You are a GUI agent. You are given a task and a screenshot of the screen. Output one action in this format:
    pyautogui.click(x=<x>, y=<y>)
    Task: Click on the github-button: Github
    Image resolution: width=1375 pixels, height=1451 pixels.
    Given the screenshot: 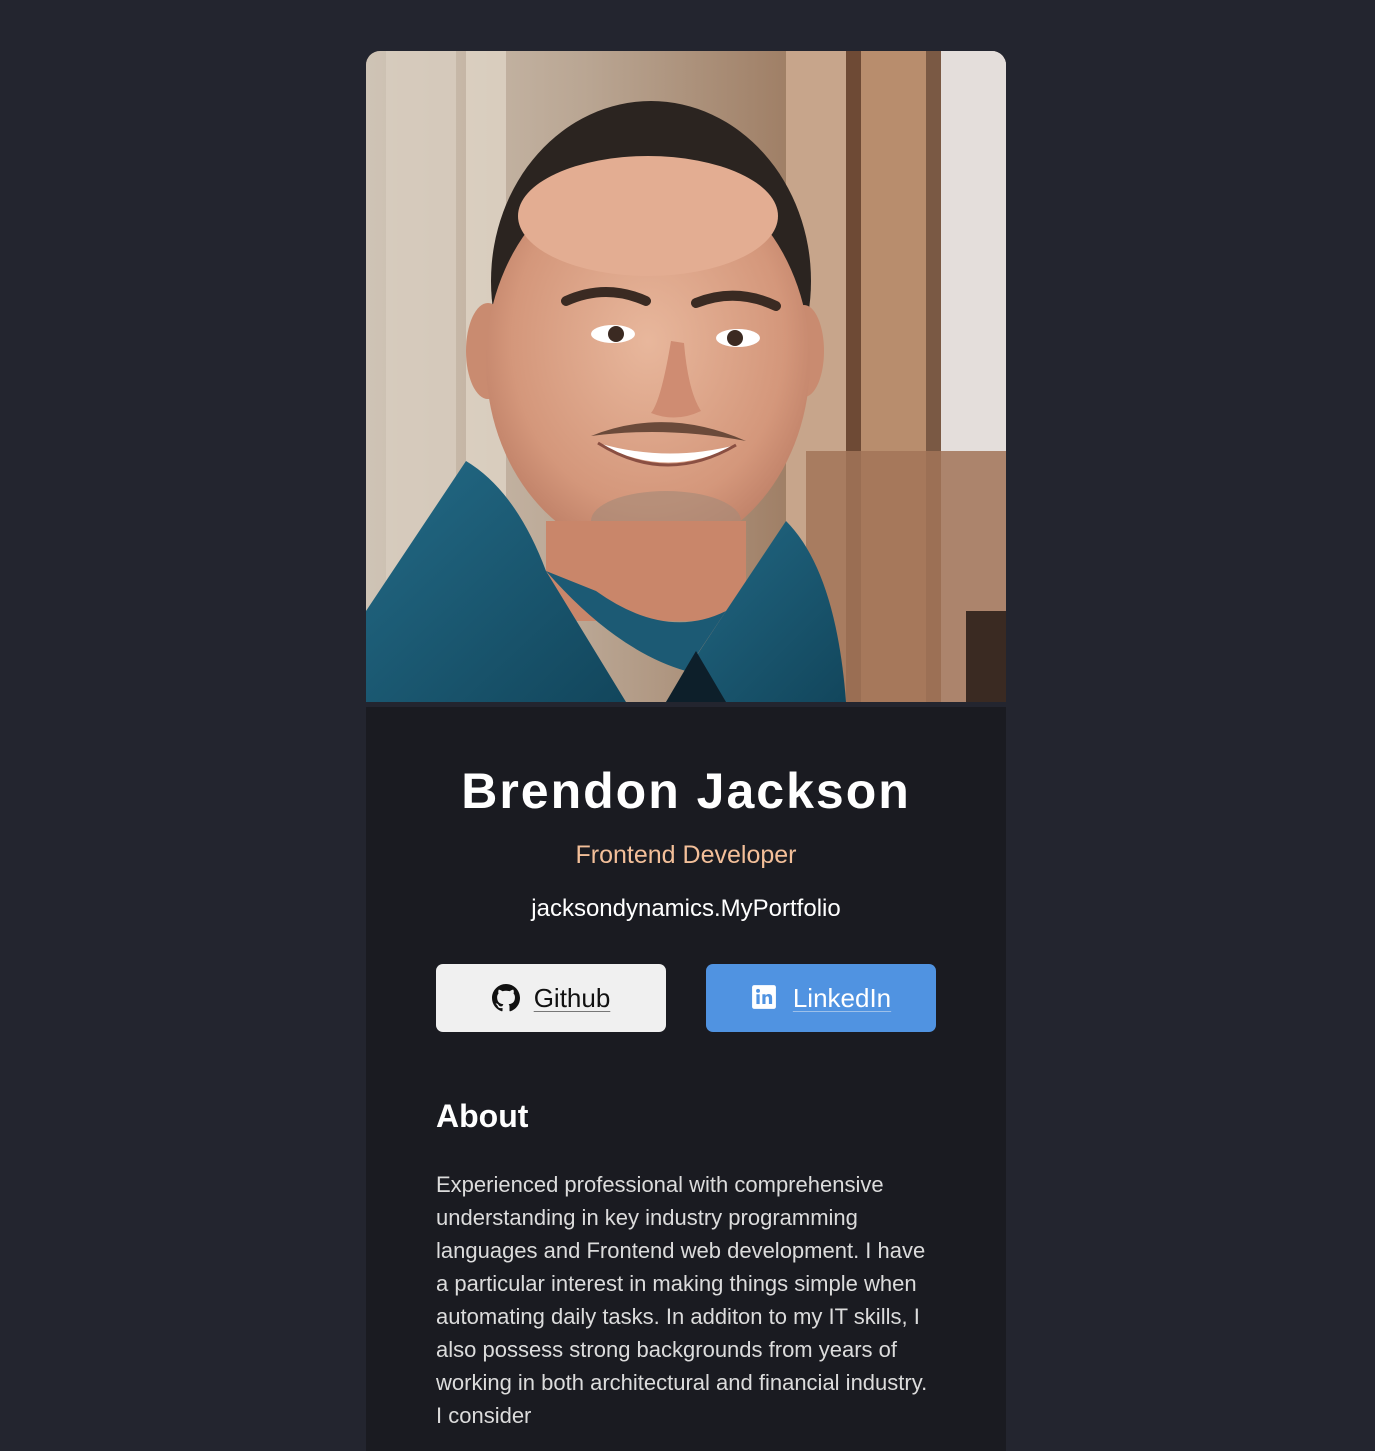 What is the action you would take?
    pyautogui.click(x=551, y=998)
    